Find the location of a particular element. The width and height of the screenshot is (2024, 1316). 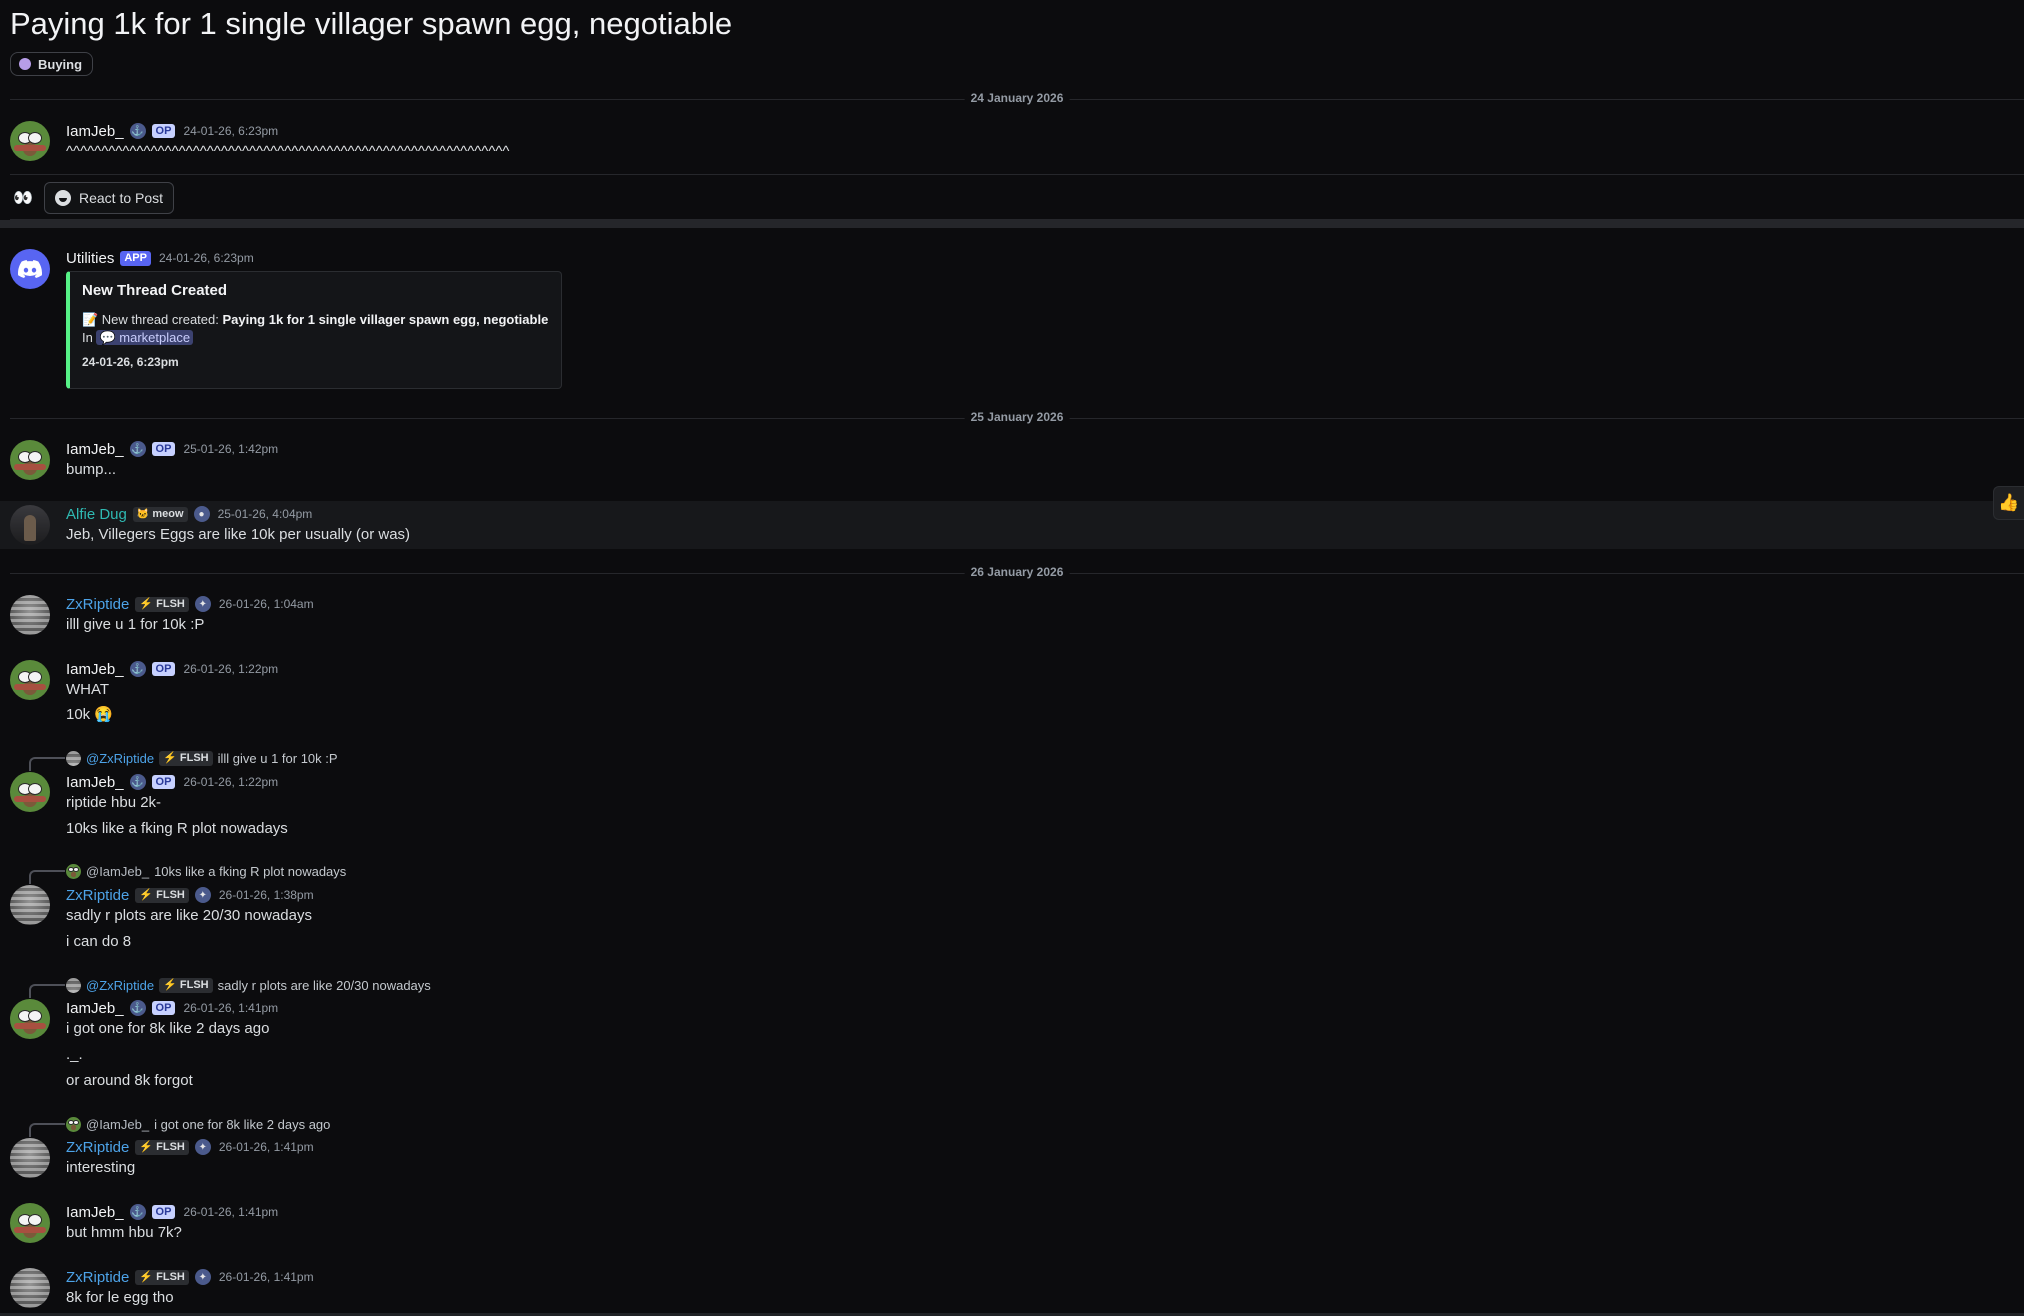

timestamp: 25-01-26, 1:42pm is located at coordinates (231, 449).